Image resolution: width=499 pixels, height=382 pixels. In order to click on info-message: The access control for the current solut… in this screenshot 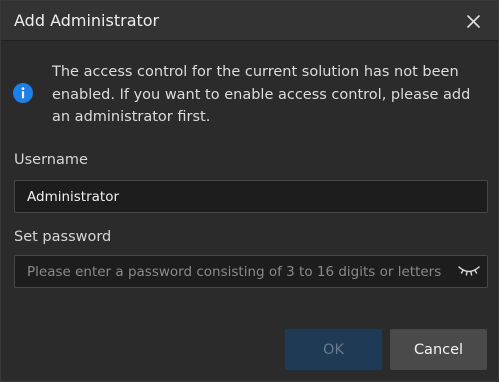, I will do `click(261, 94)`.